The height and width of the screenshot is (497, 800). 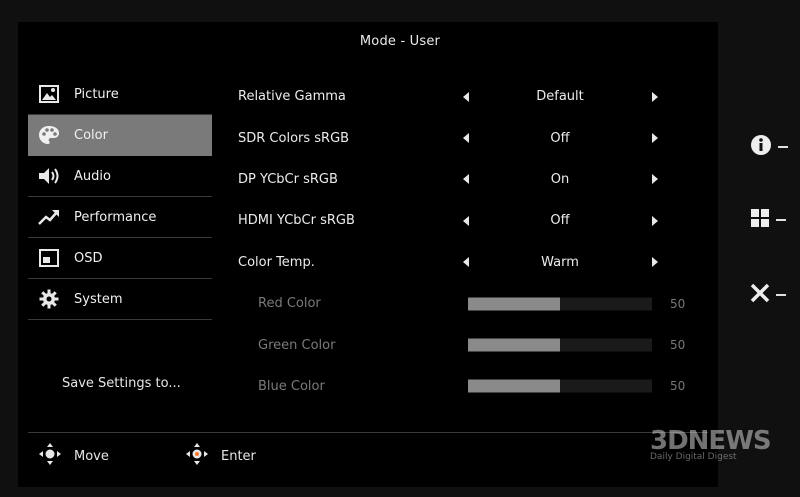 I want to click on hint-move: Move, so click(x=73, y=456).